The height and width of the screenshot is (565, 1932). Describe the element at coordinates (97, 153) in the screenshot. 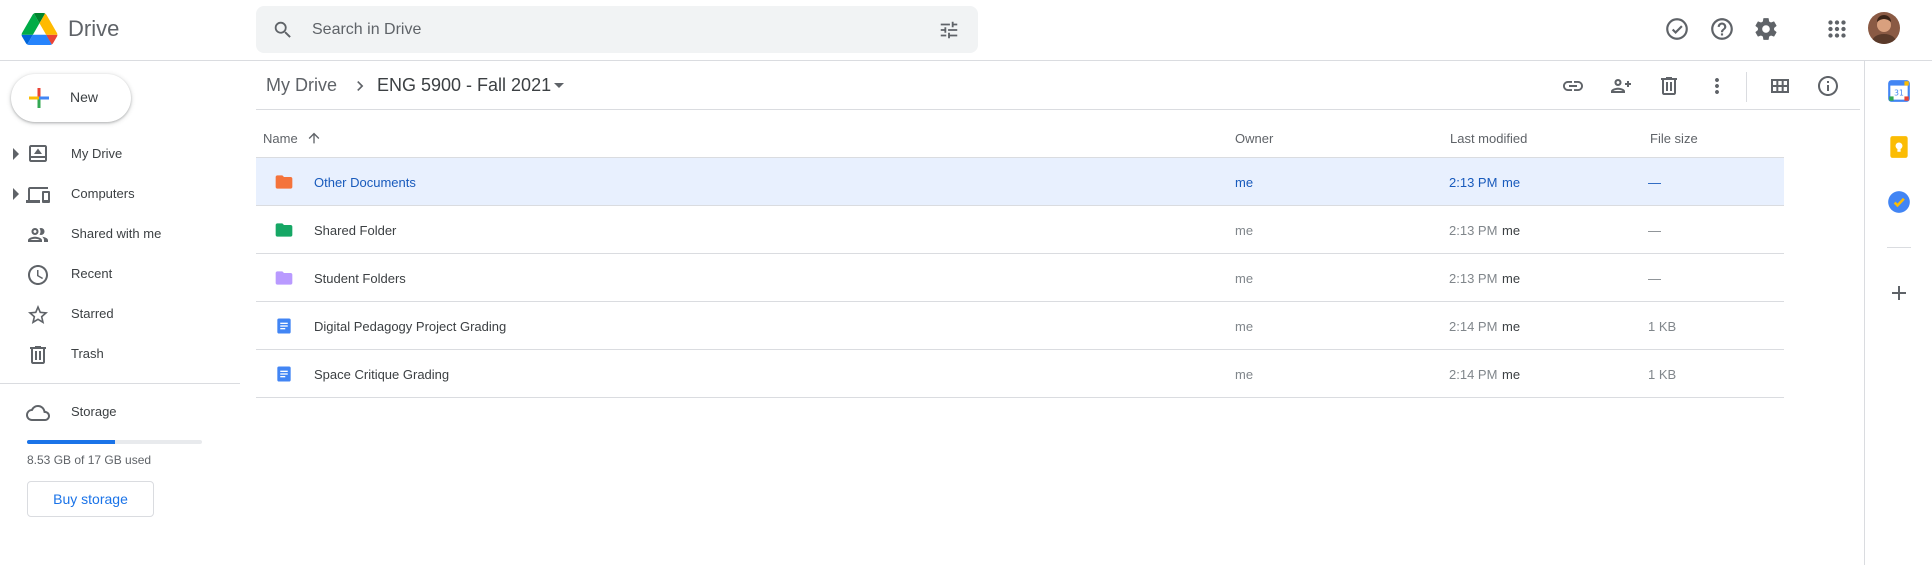

I see `sidebar-item-label: My Drive` at that location.